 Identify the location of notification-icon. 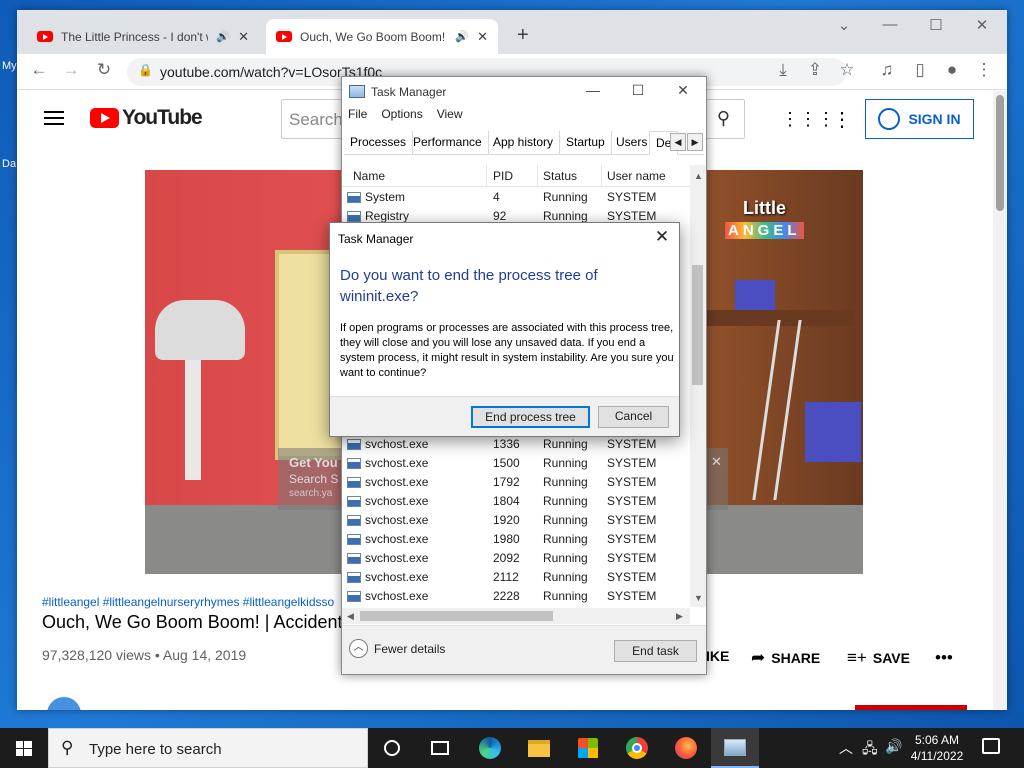
(991, 746).